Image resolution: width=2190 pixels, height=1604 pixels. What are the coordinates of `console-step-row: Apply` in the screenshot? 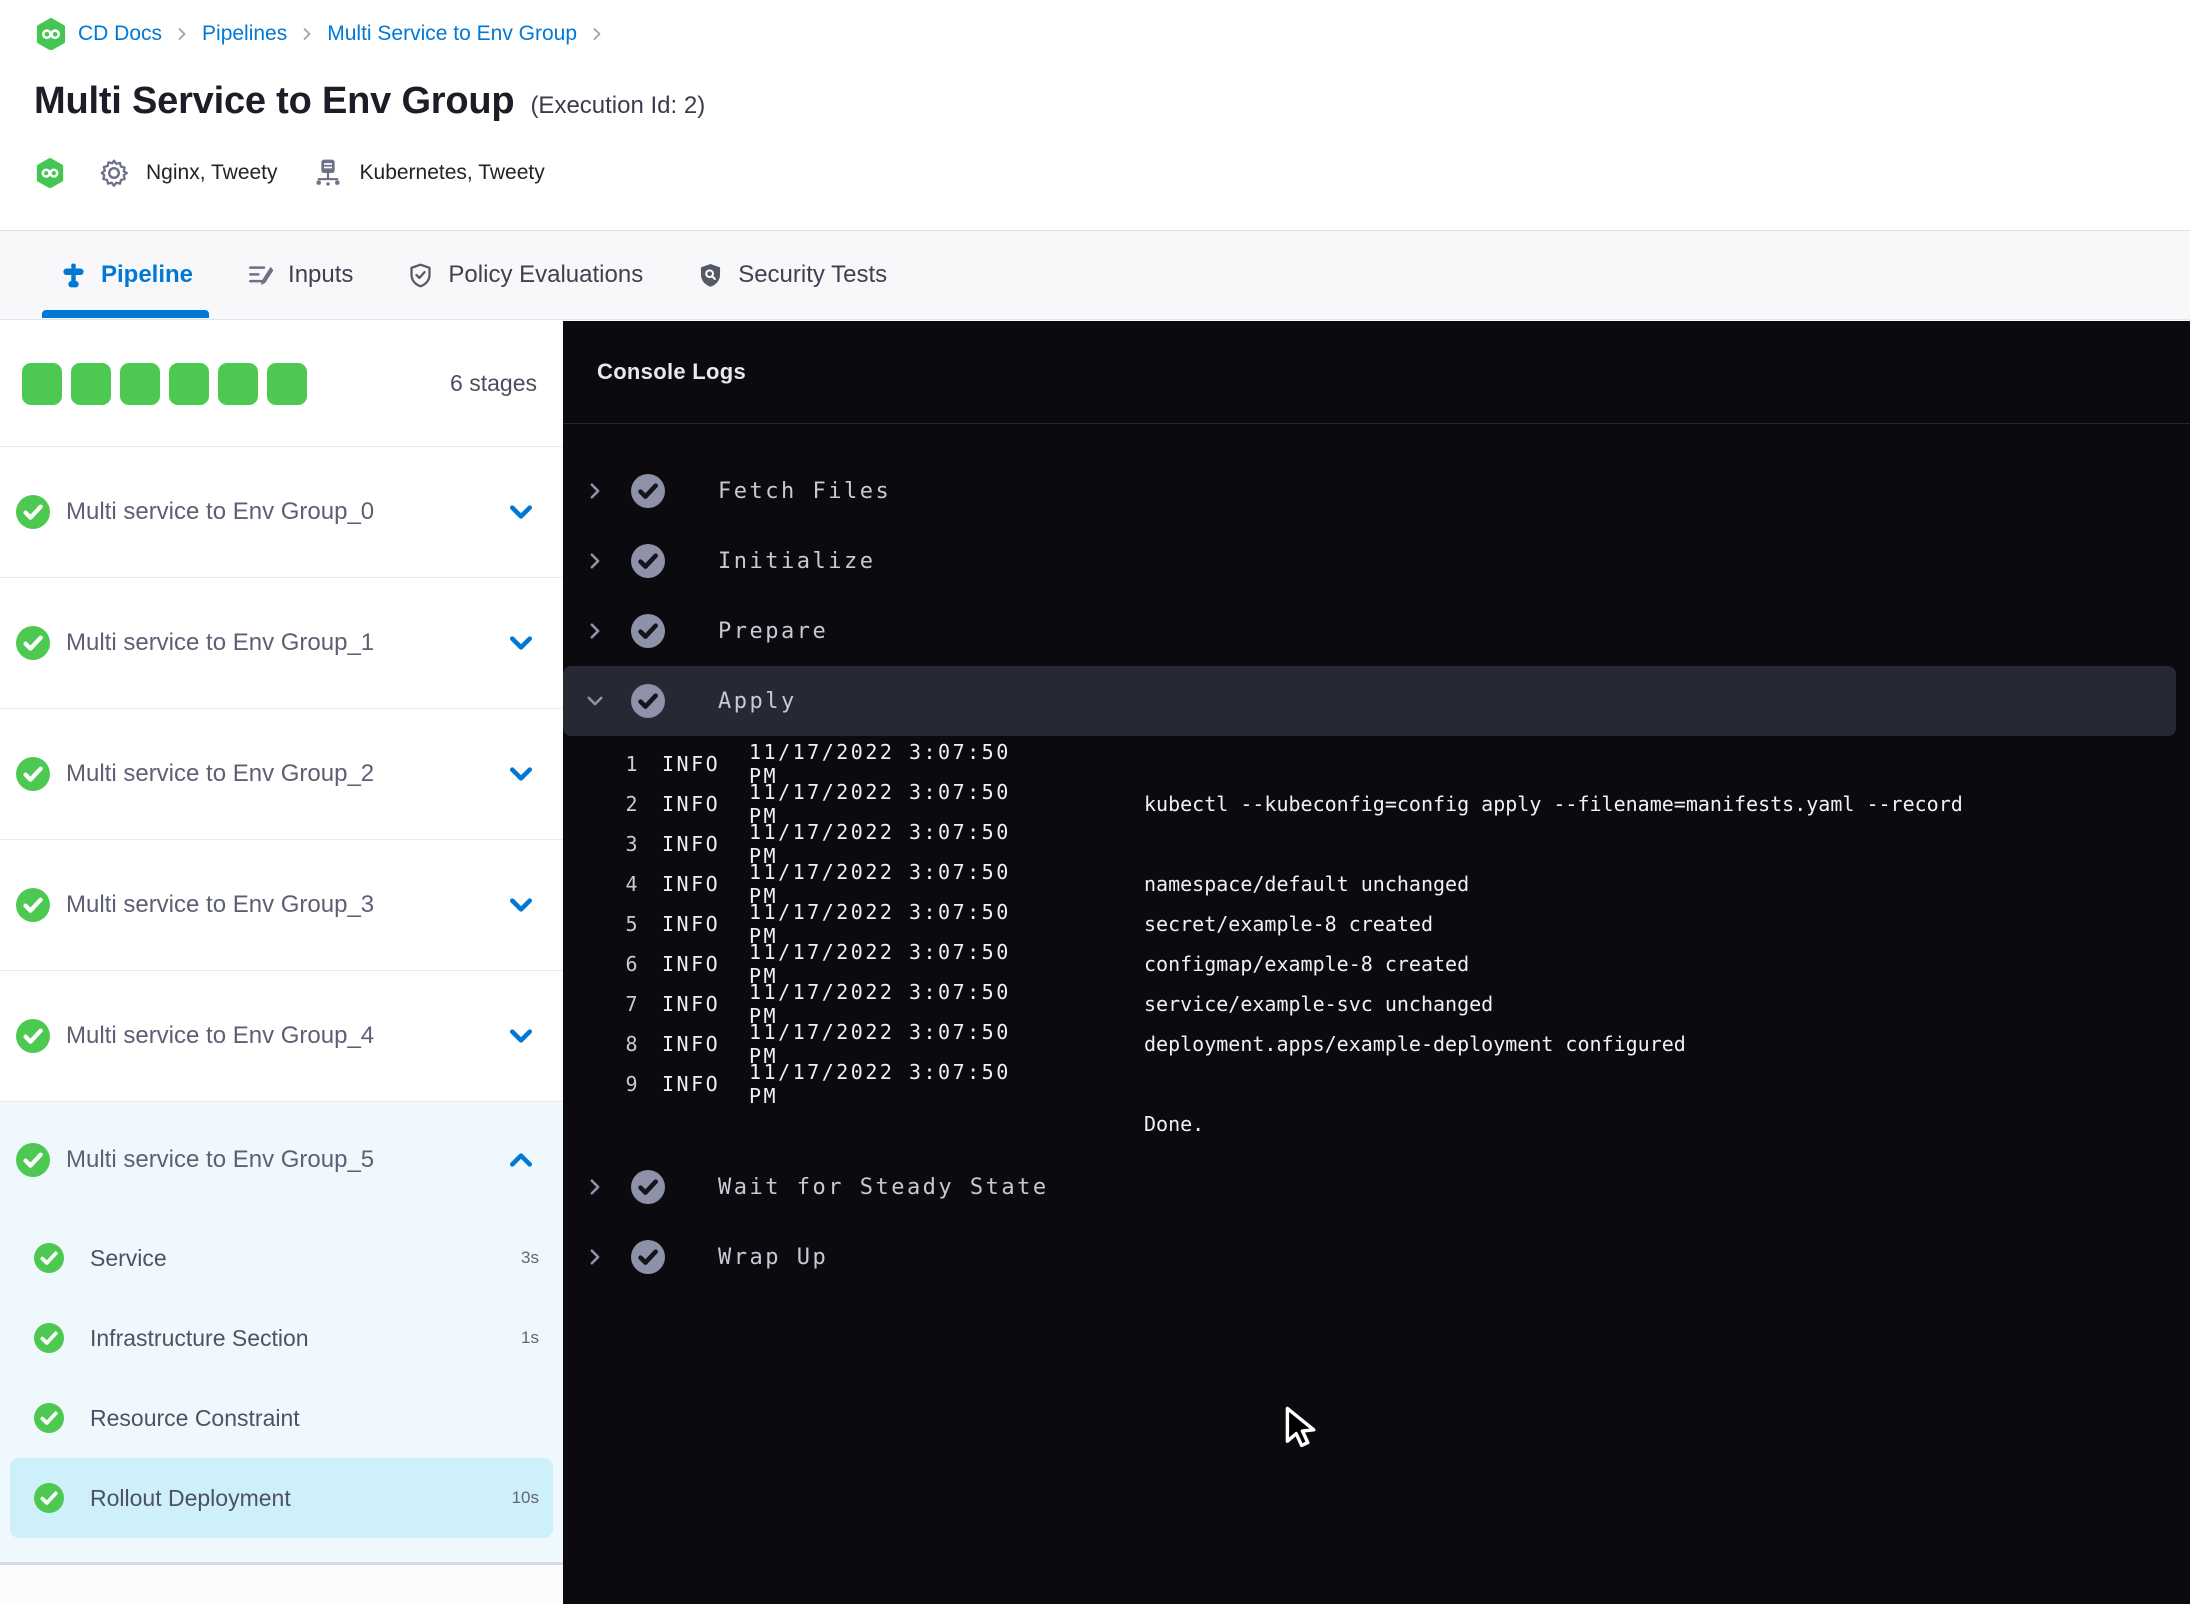 It's located at (1369, 701).